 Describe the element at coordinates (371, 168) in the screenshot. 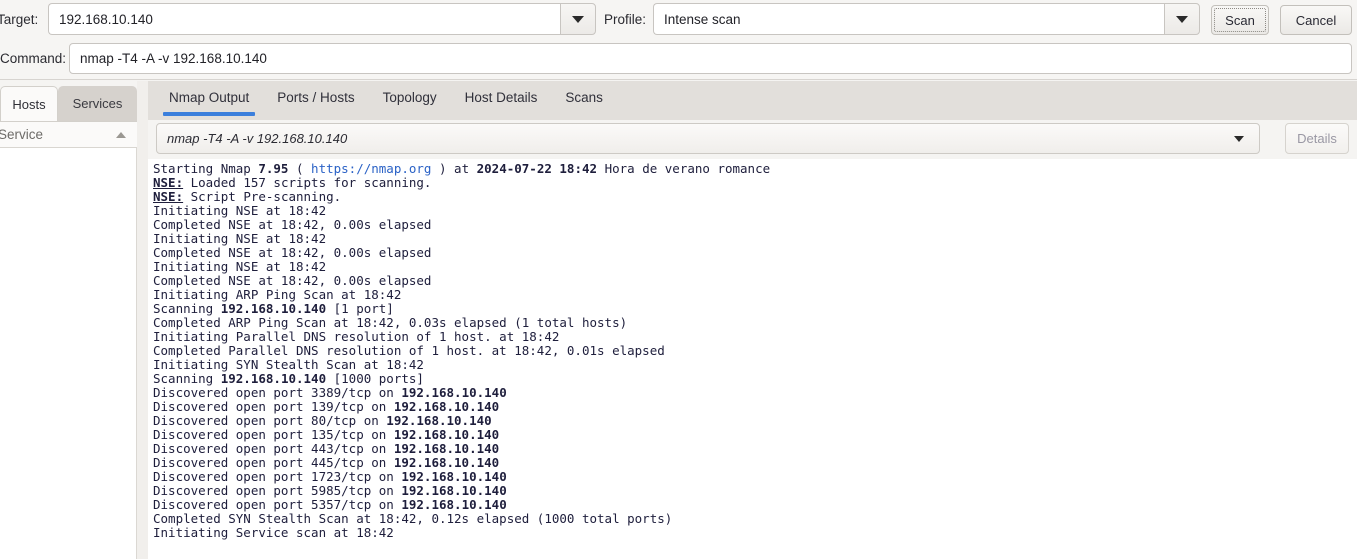

I see `nmap-org-link: https://nmap.org` at that location.